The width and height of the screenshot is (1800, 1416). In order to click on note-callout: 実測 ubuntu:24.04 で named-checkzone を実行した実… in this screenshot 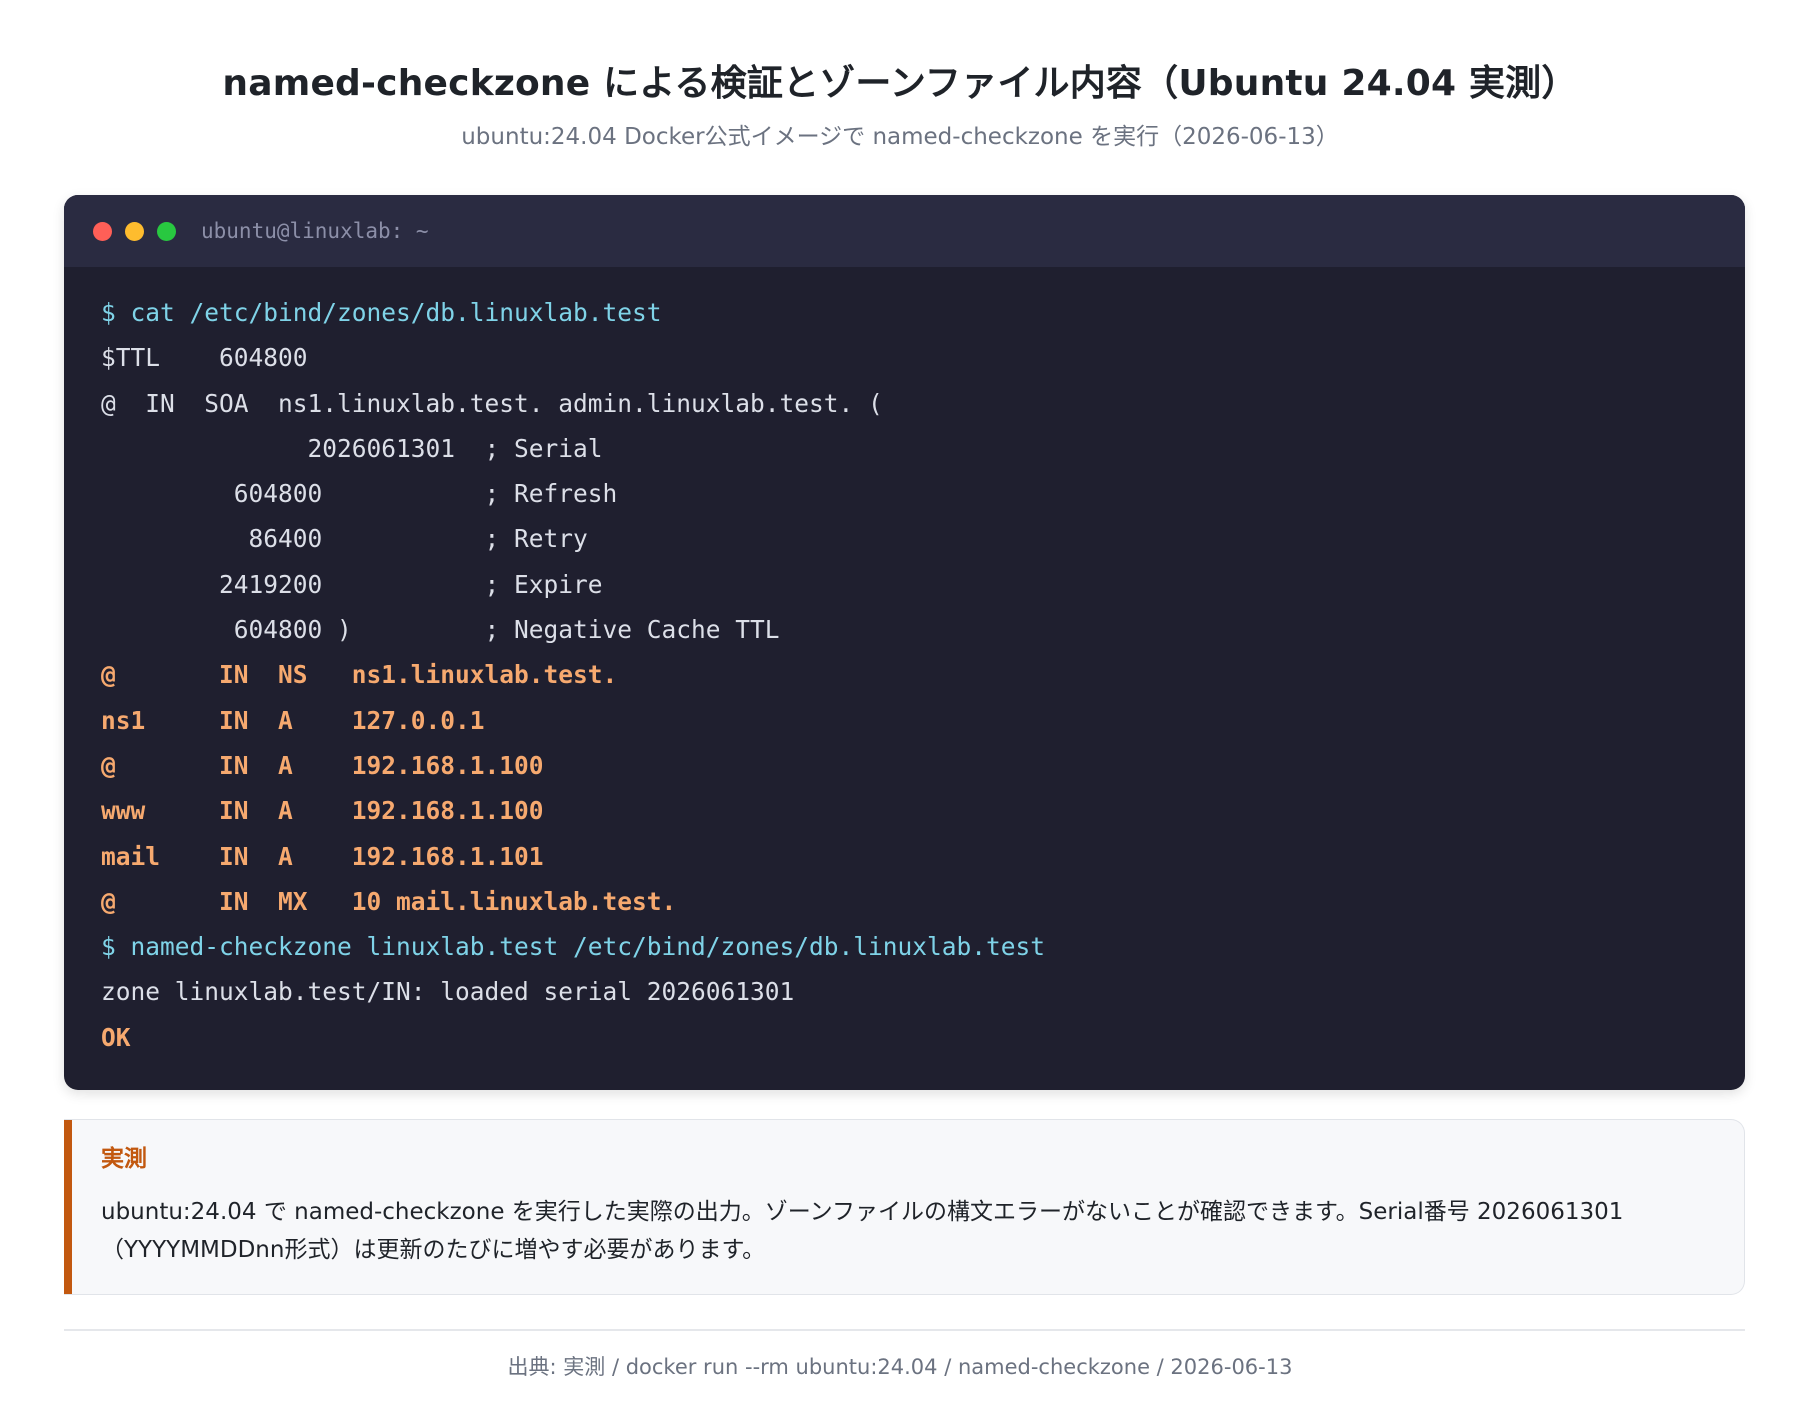, I will do `click(904, 1207)`.